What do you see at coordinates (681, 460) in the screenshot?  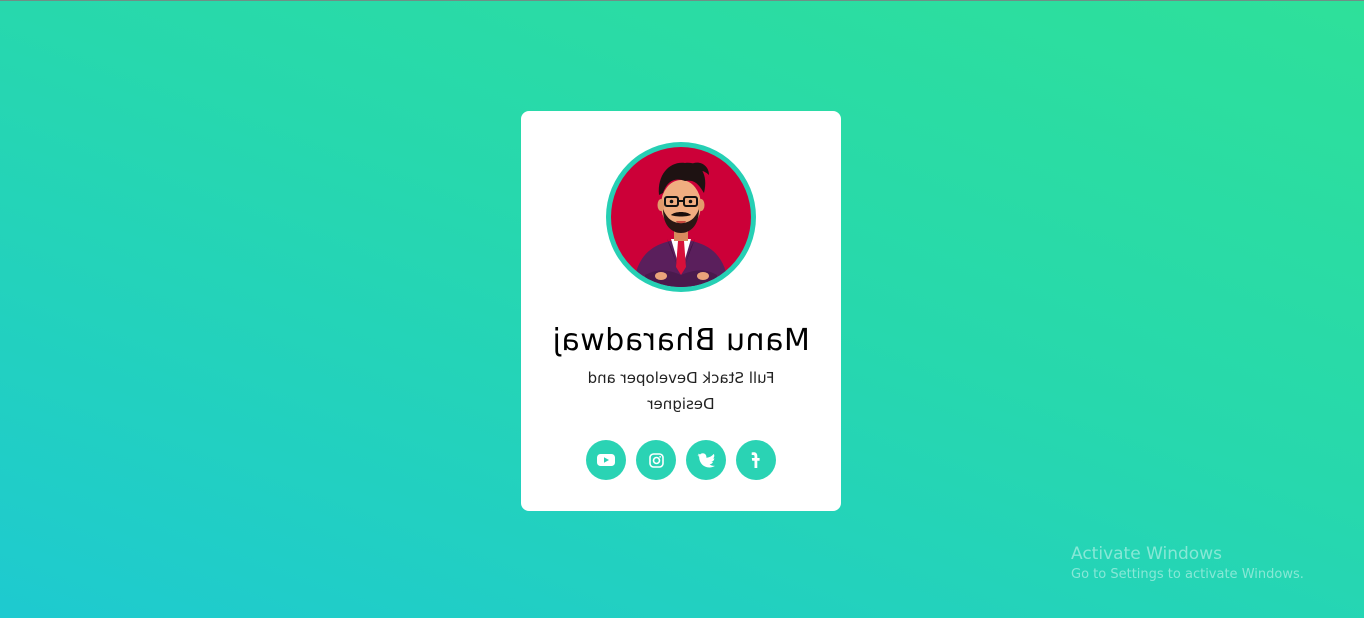 I see `social-links` at bounding box center [681, 460].